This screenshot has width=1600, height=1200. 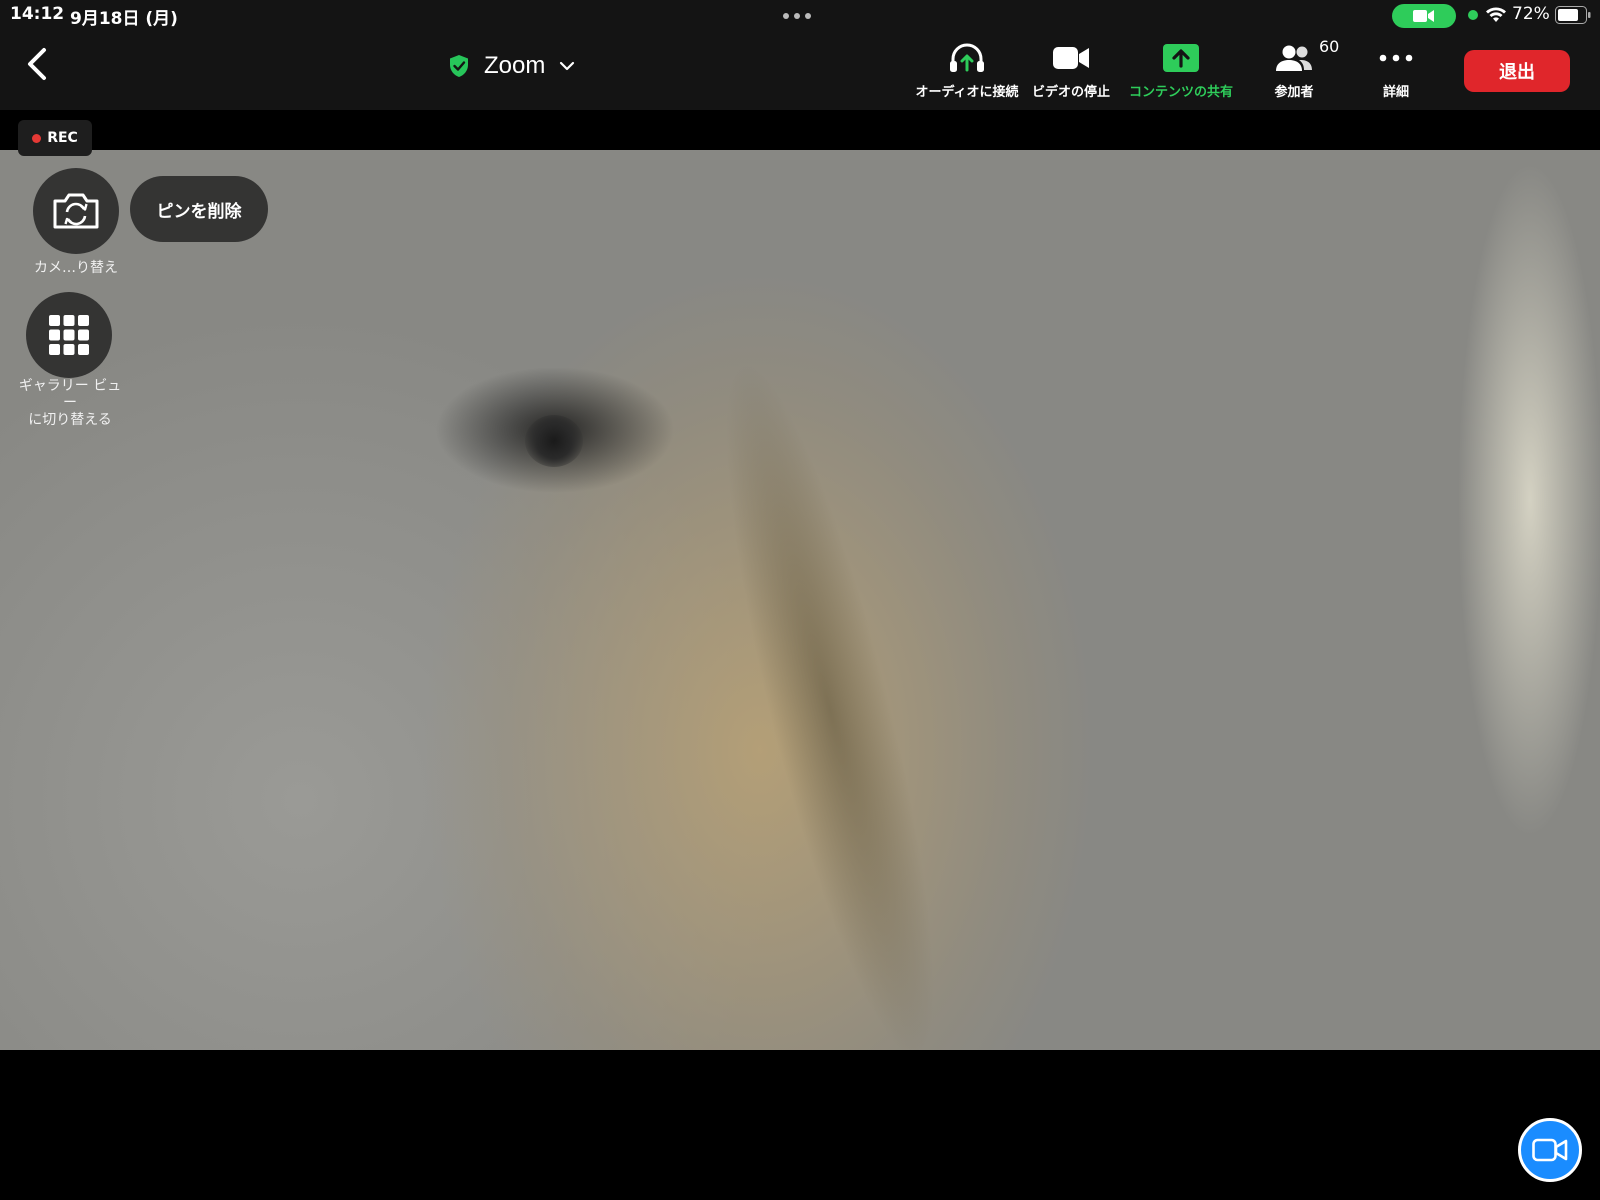 What do you see at coordinates (567, 66) in the screenshot?
I see `chevron-down-icon` at bounding box center [567, 66].